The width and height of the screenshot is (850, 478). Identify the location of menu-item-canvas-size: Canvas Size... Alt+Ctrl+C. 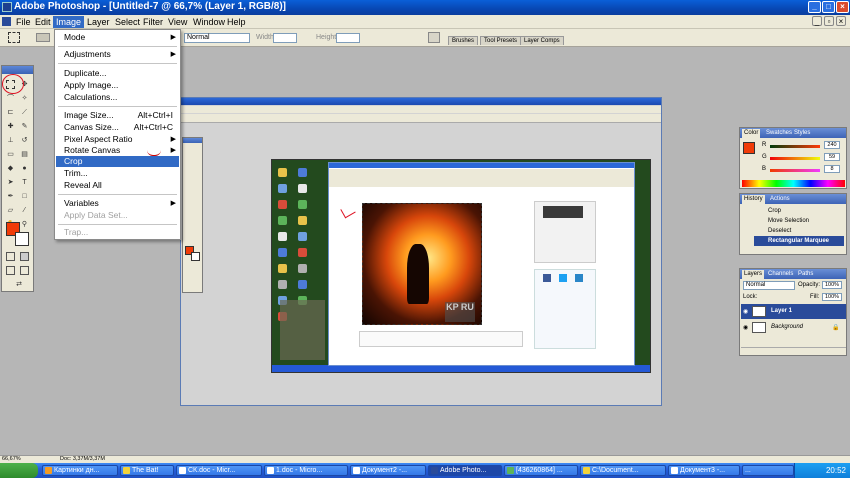
(117, 127).